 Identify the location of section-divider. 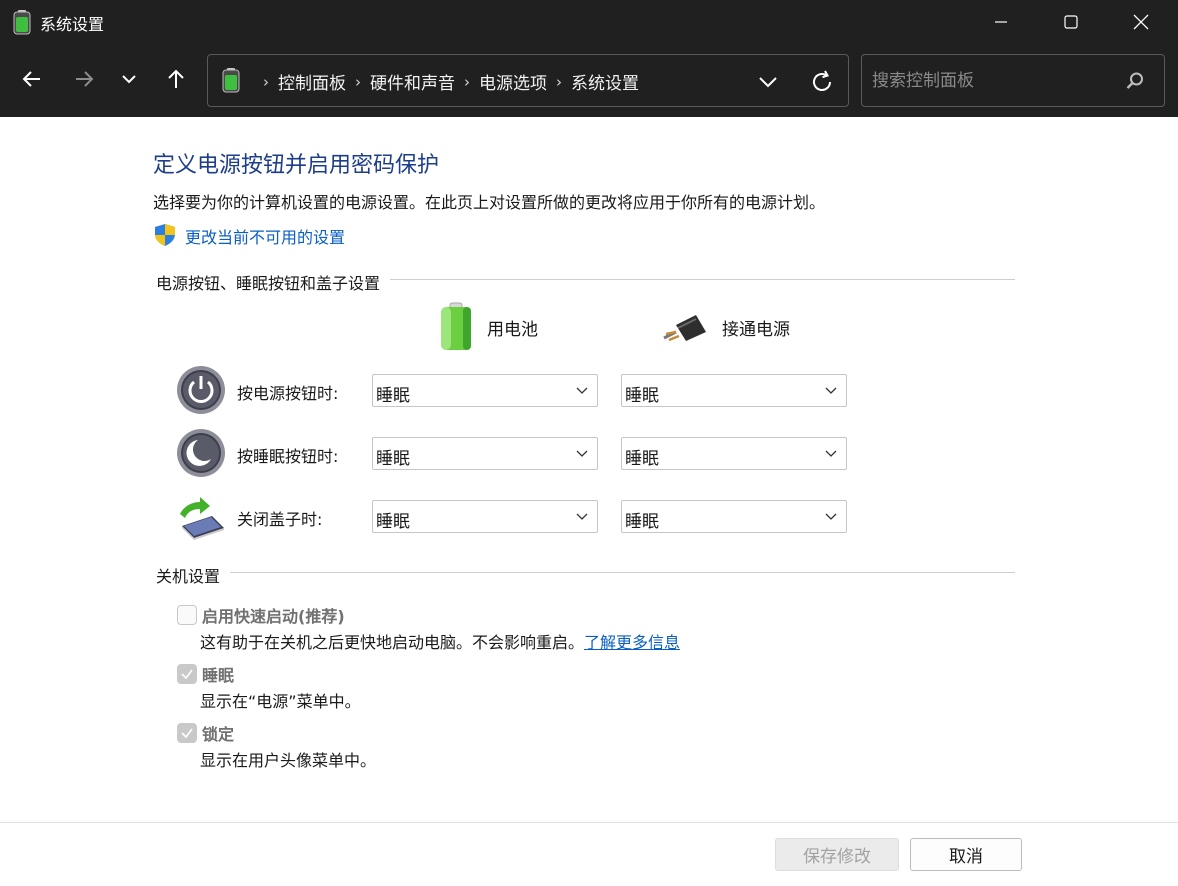
(585, 572).